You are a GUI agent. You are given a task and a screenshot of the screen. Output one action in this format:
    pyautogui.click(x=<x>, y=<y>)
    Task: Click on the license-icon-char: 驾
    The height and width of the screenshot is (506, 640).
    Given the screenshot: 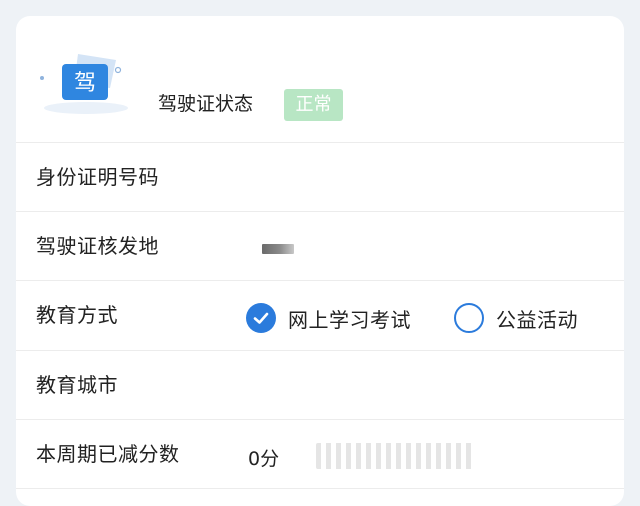 What is the action you would take?
    pyautogui.click(x=85, y=83)
    